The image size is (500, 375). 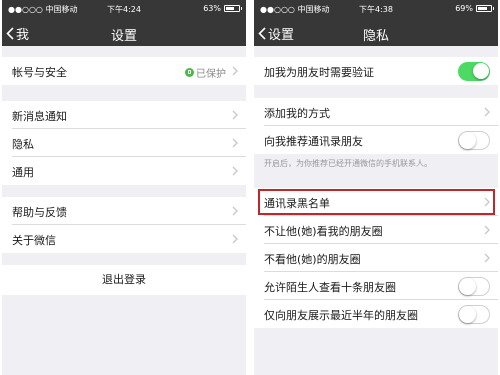 What do you see at coordinates (39, 116) in the screenshot?
I see `list-item-label: 新消息通知` at bounding box center [39, 116].